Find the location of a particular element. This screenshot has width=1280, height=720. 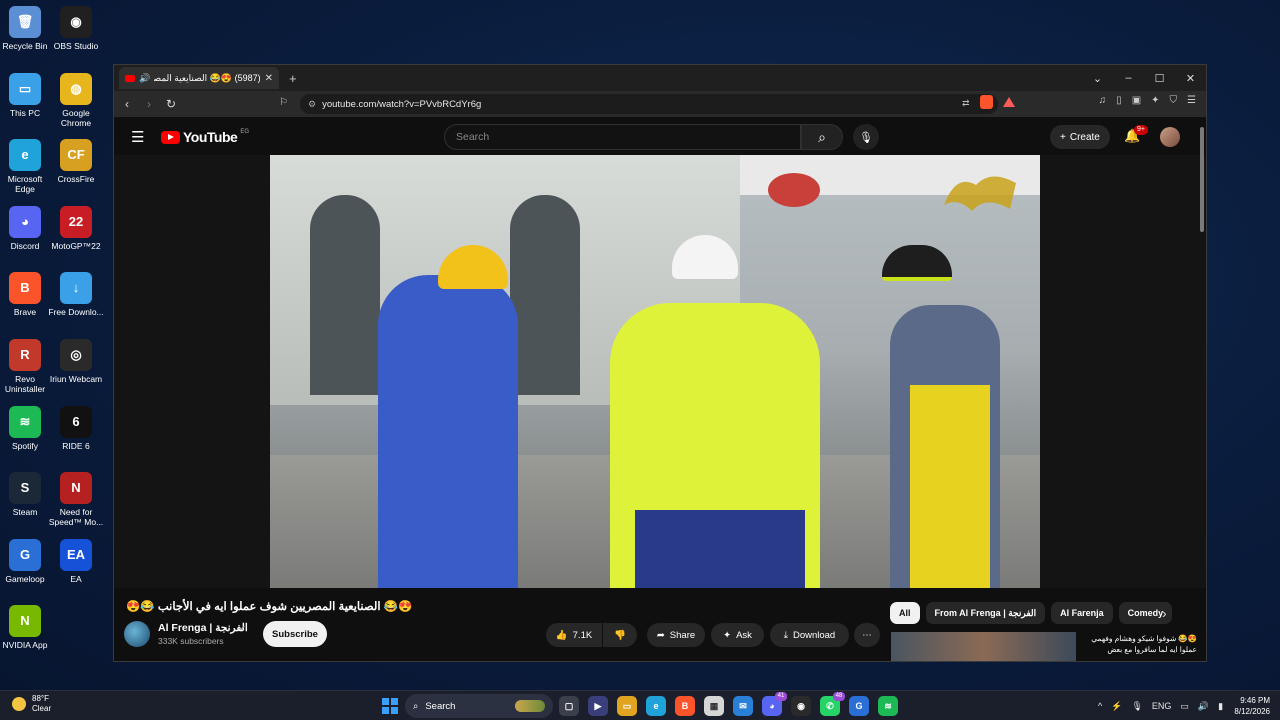

taskbar-search: ⌕ Search is located at coordinates (479, 706).